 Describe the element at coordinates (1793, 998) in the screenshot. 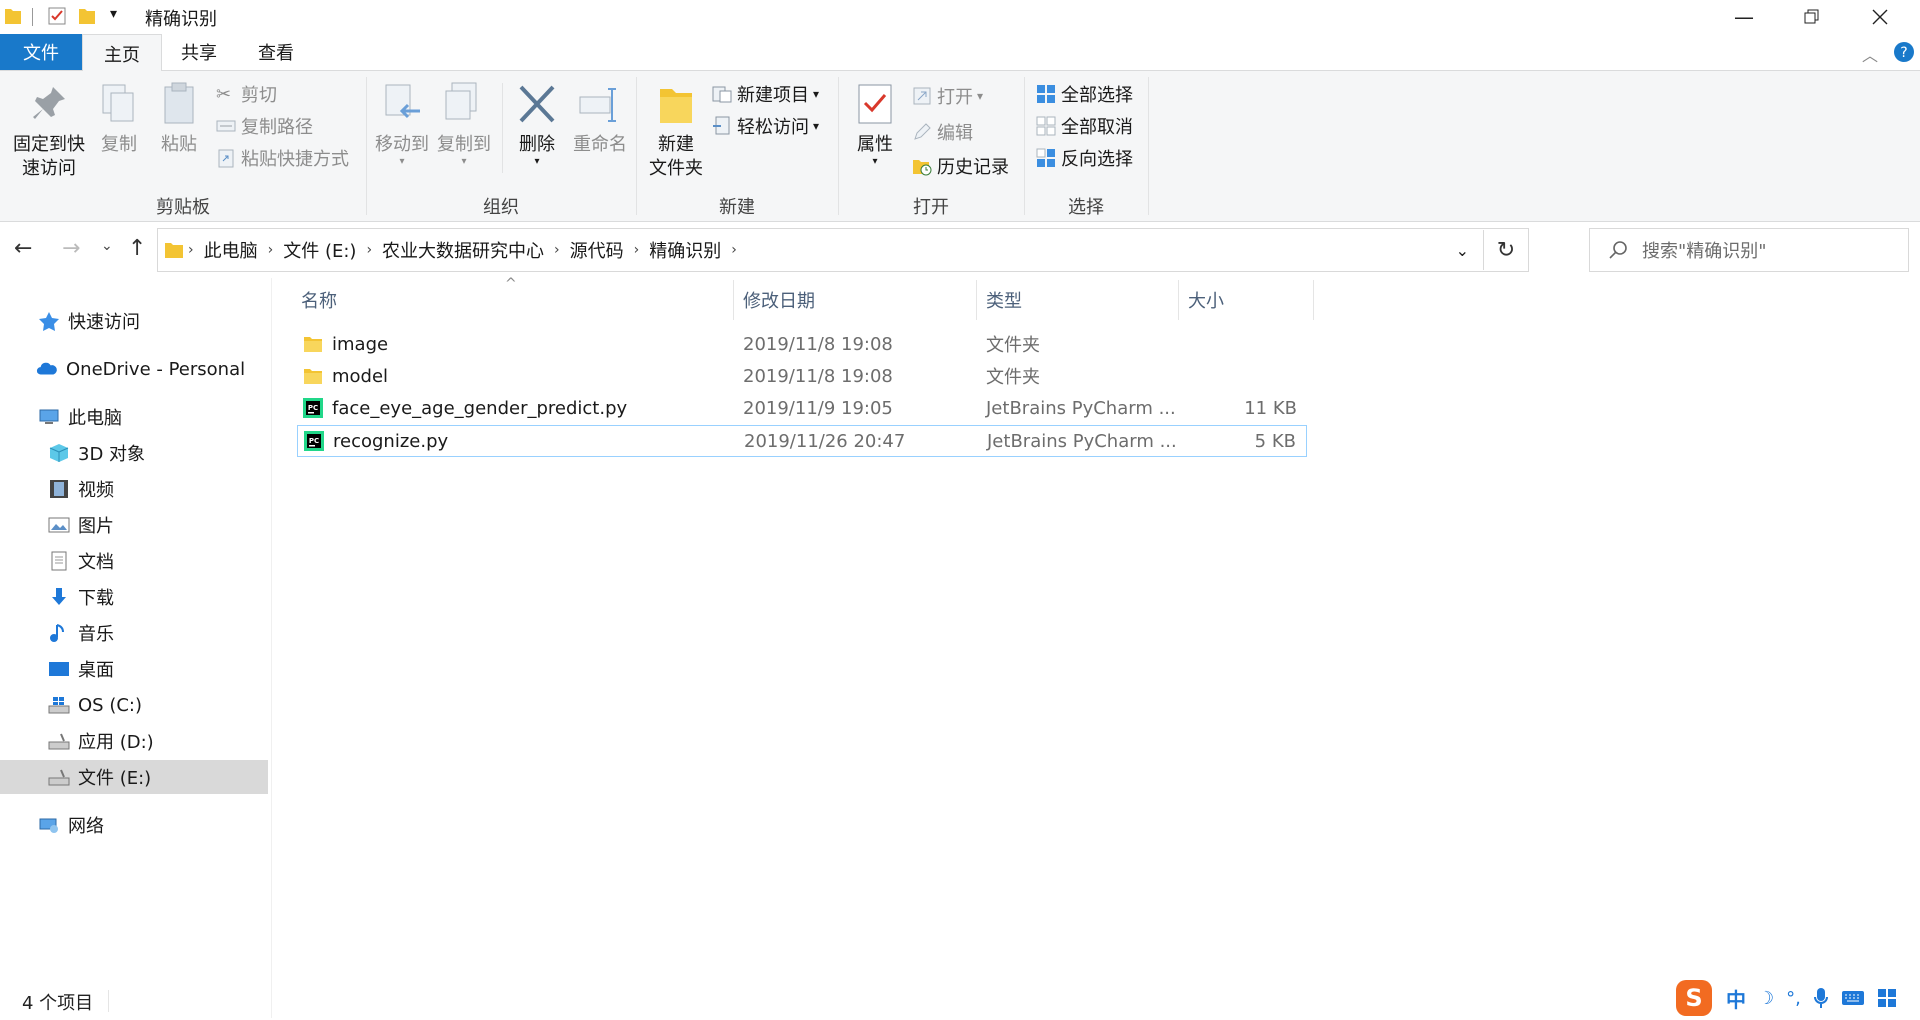

I see `punctuation-icon: °,` at that location.